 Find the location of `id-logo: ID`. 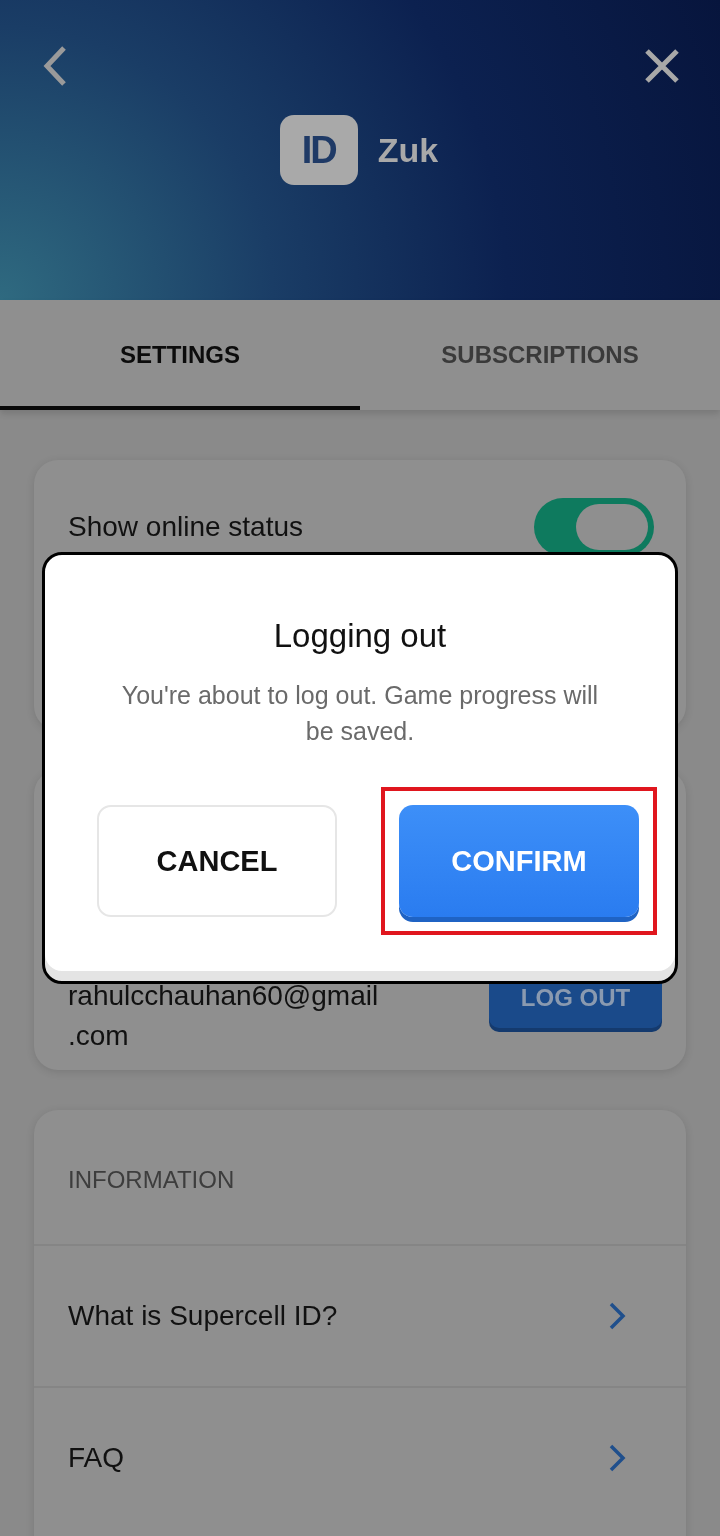

id-logo: ID is located at coordinates (318, 150).